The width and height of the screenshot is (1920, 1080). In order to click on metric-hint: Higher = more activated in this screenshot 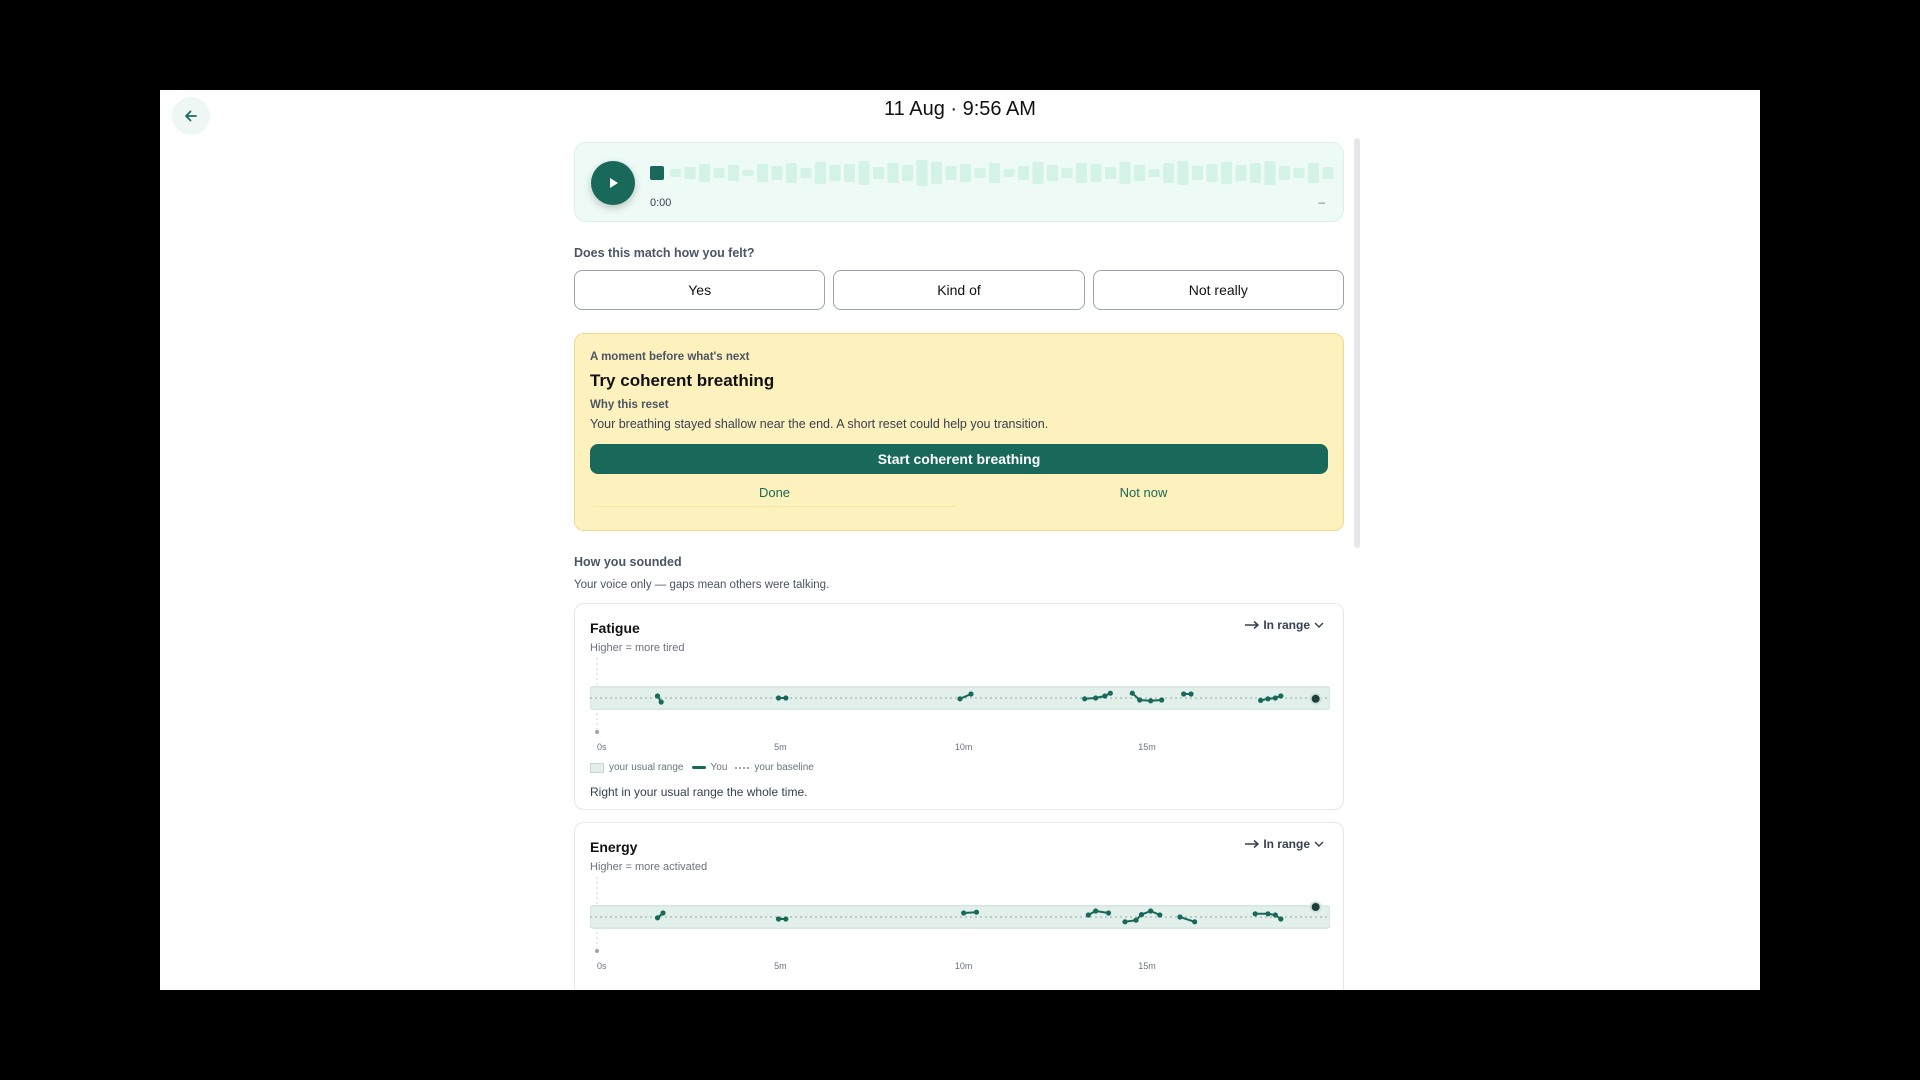, I will do `click(649, 867)`.